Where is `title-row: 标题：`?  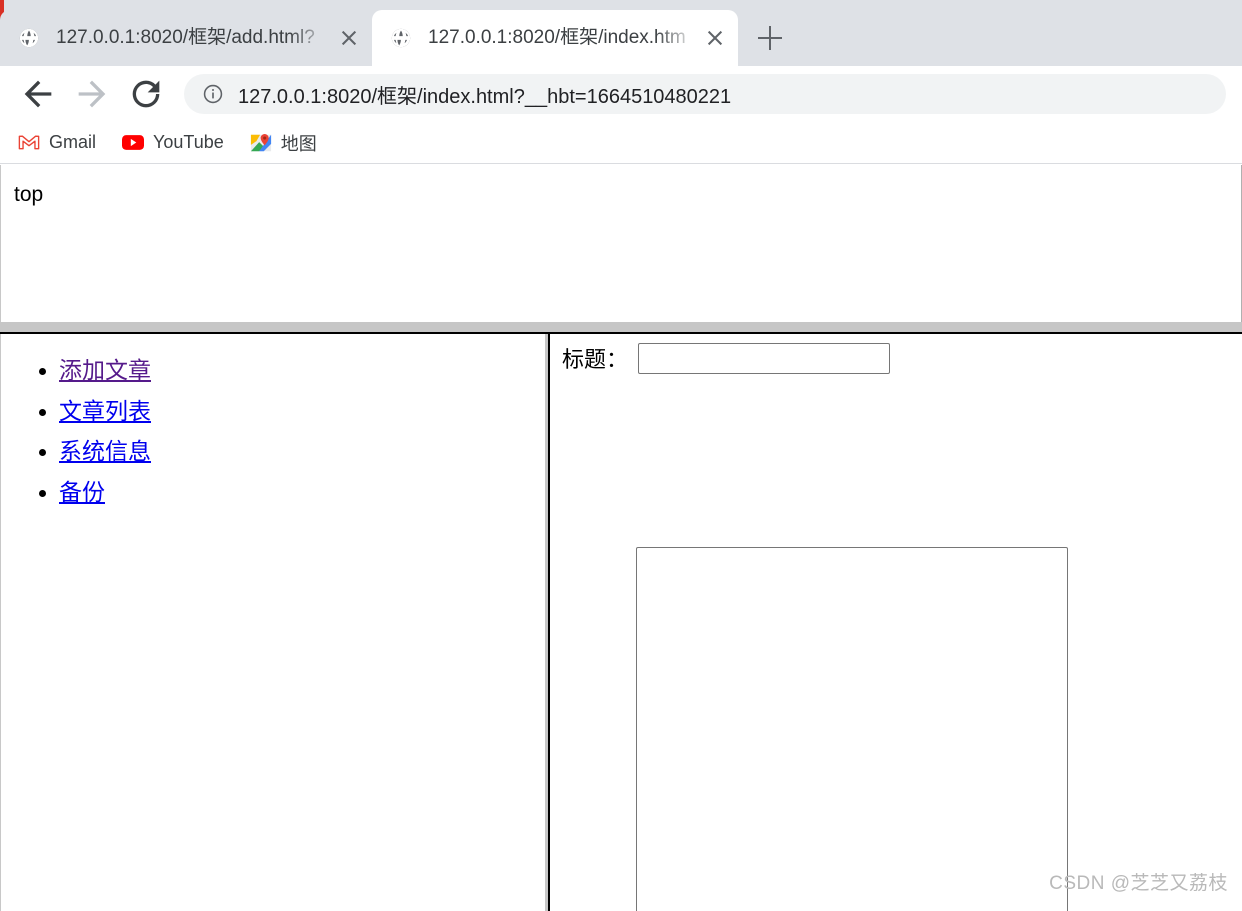 title-row: 标题： is located at coordinates (897, 360).